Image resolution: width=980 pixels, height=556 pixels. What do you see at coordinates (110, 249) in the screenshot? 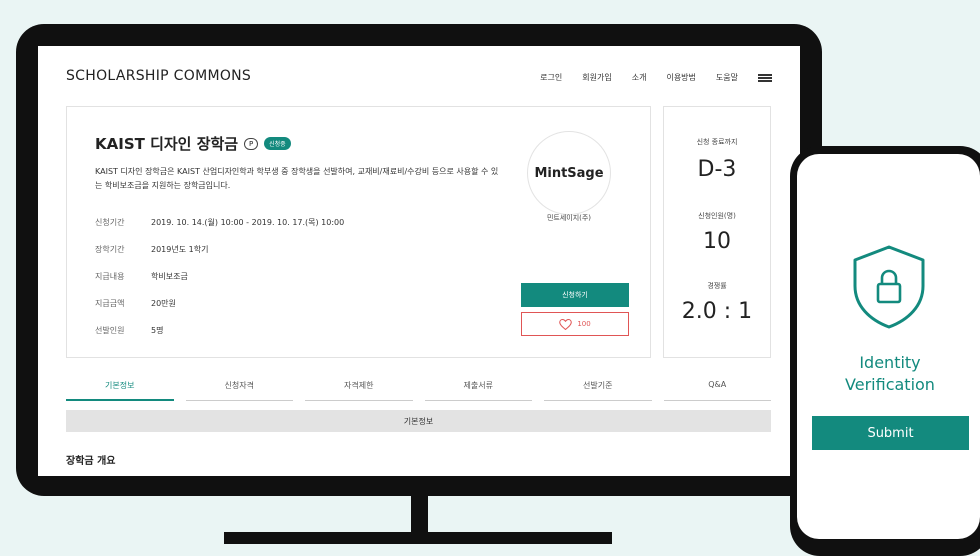
I see `detail-key: 장학기간` at bounding box center [110, 249].